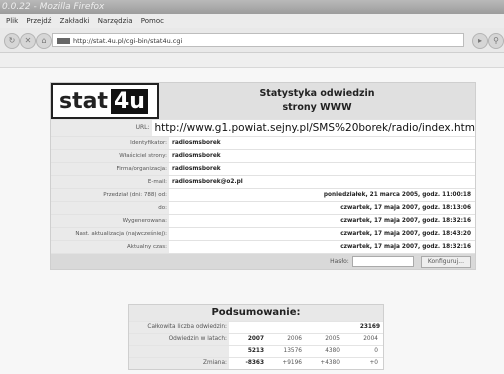 This screenshot has width=504, height=374. What do you see at coordinates (252, 7) in the screenshot?
I see `window-title: 0.0.22 - Mozilla Firefox` at bounding box center [252, 7].